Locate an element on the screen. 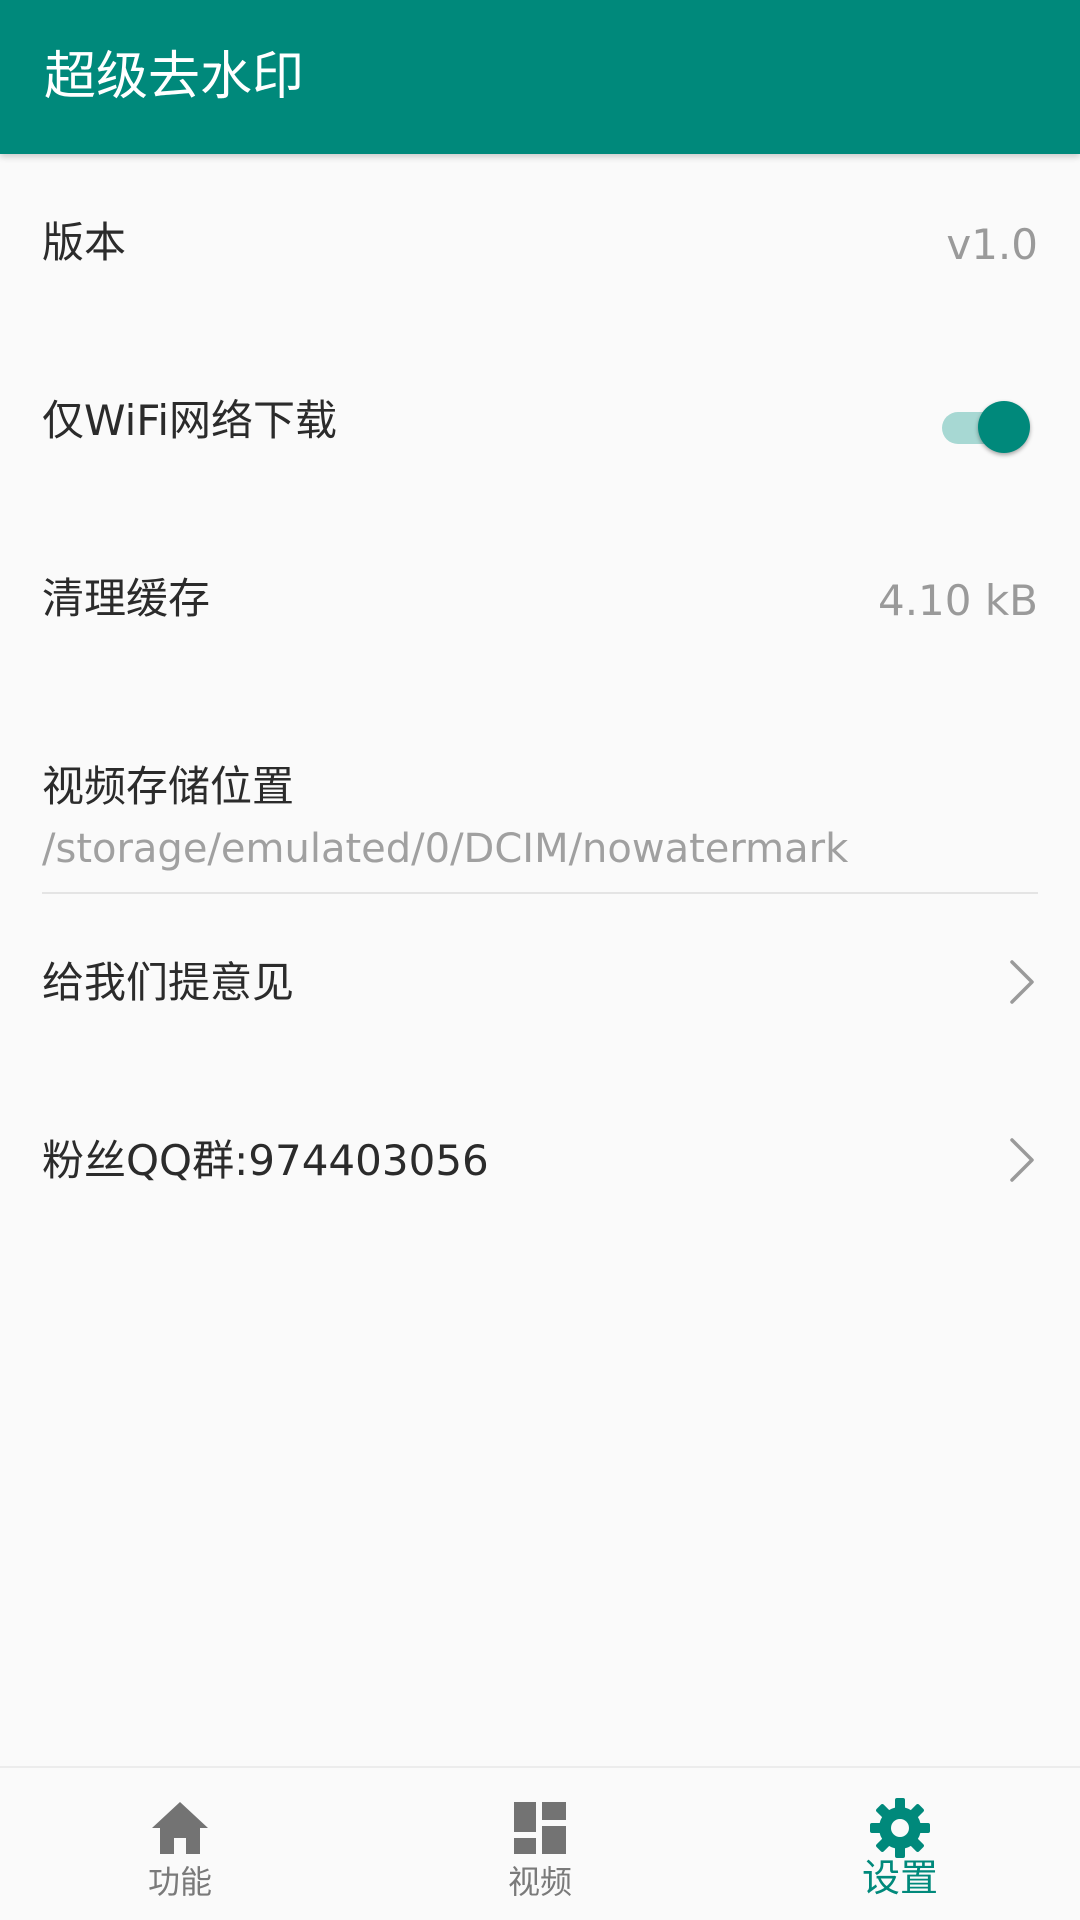 This screenshot has height=1920, width=1080. gear-icon is located at coordinates (900, 1828).